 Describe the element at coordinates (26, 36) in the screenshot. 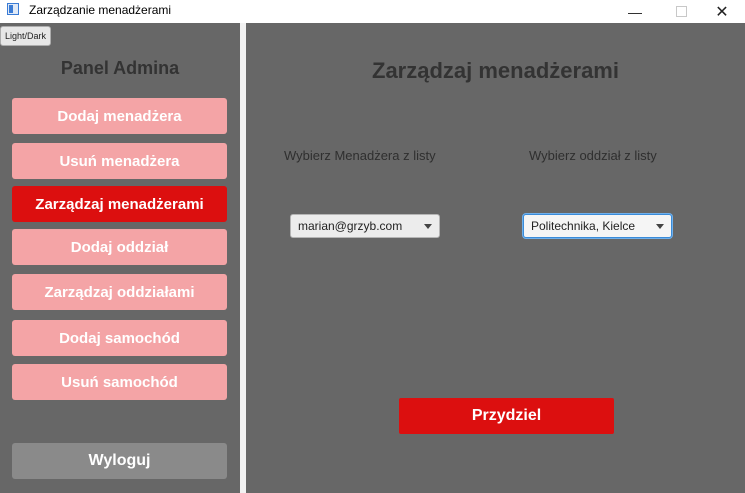

I see `theme-toggle-button: Light/Dark` at that location.